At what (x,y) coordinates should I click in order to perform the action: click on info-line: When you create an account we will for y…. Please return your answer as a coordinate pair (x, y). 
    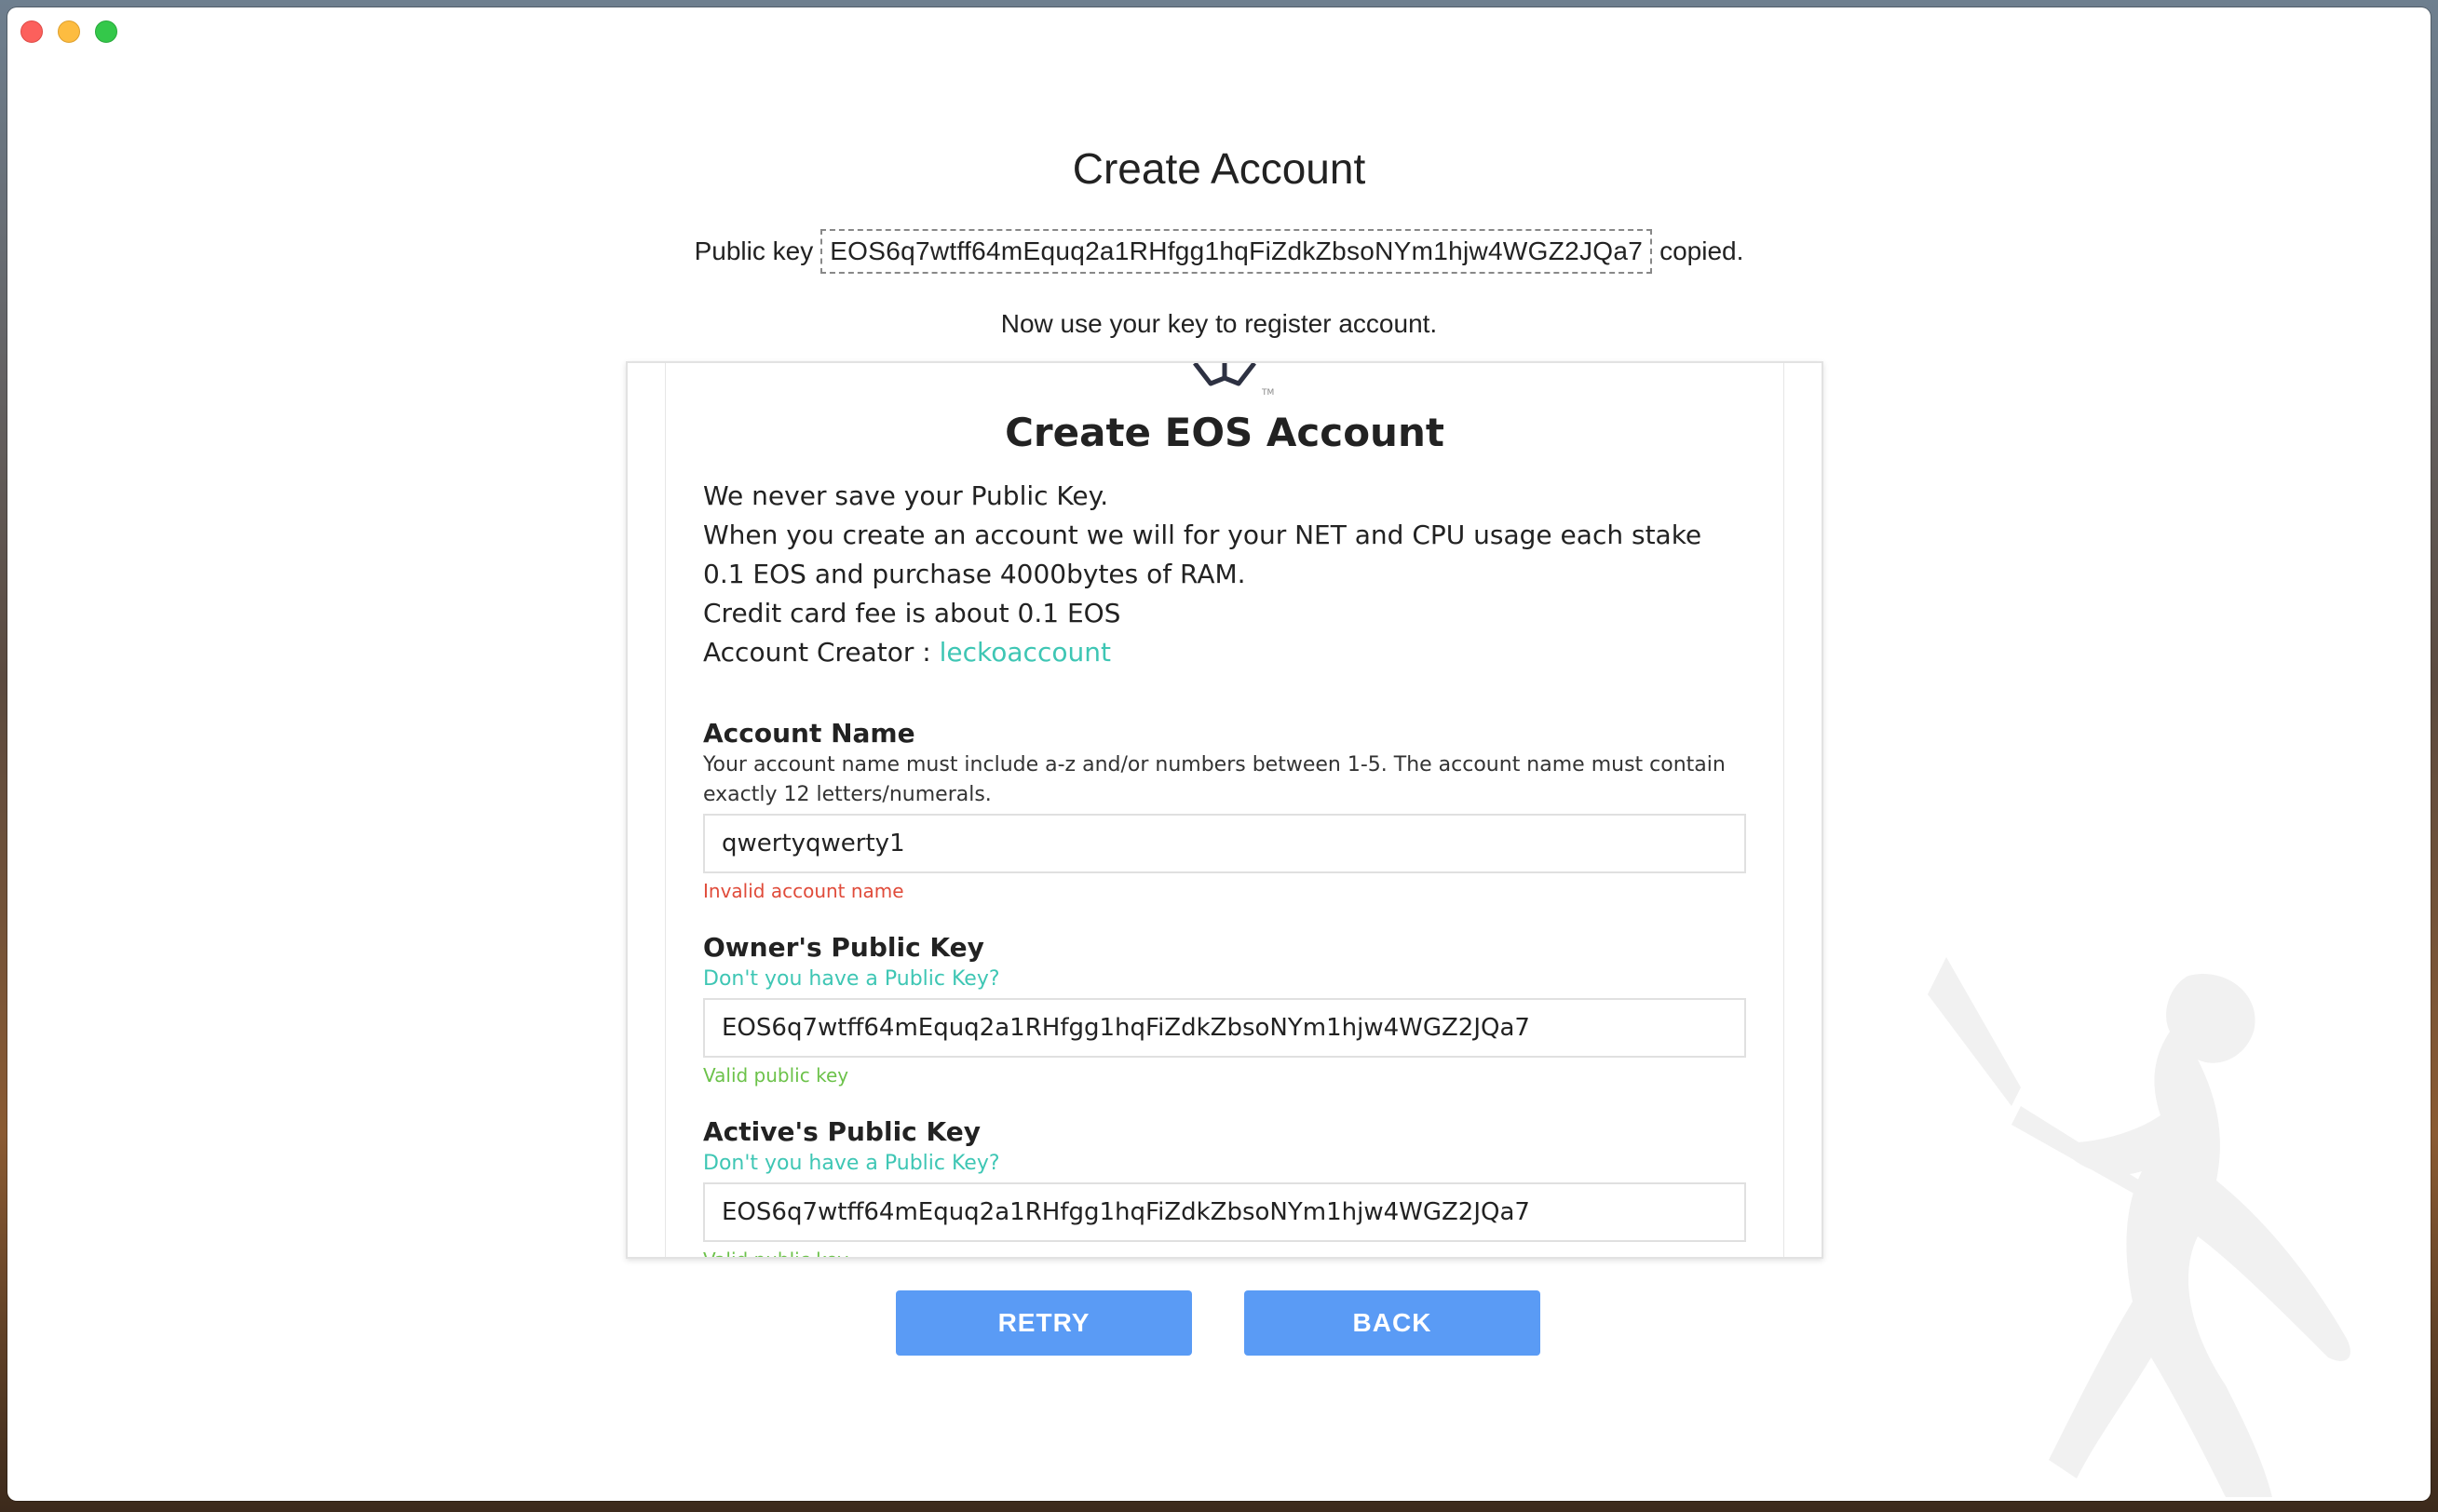
    Looking at the image, I should click on (1202, 554).